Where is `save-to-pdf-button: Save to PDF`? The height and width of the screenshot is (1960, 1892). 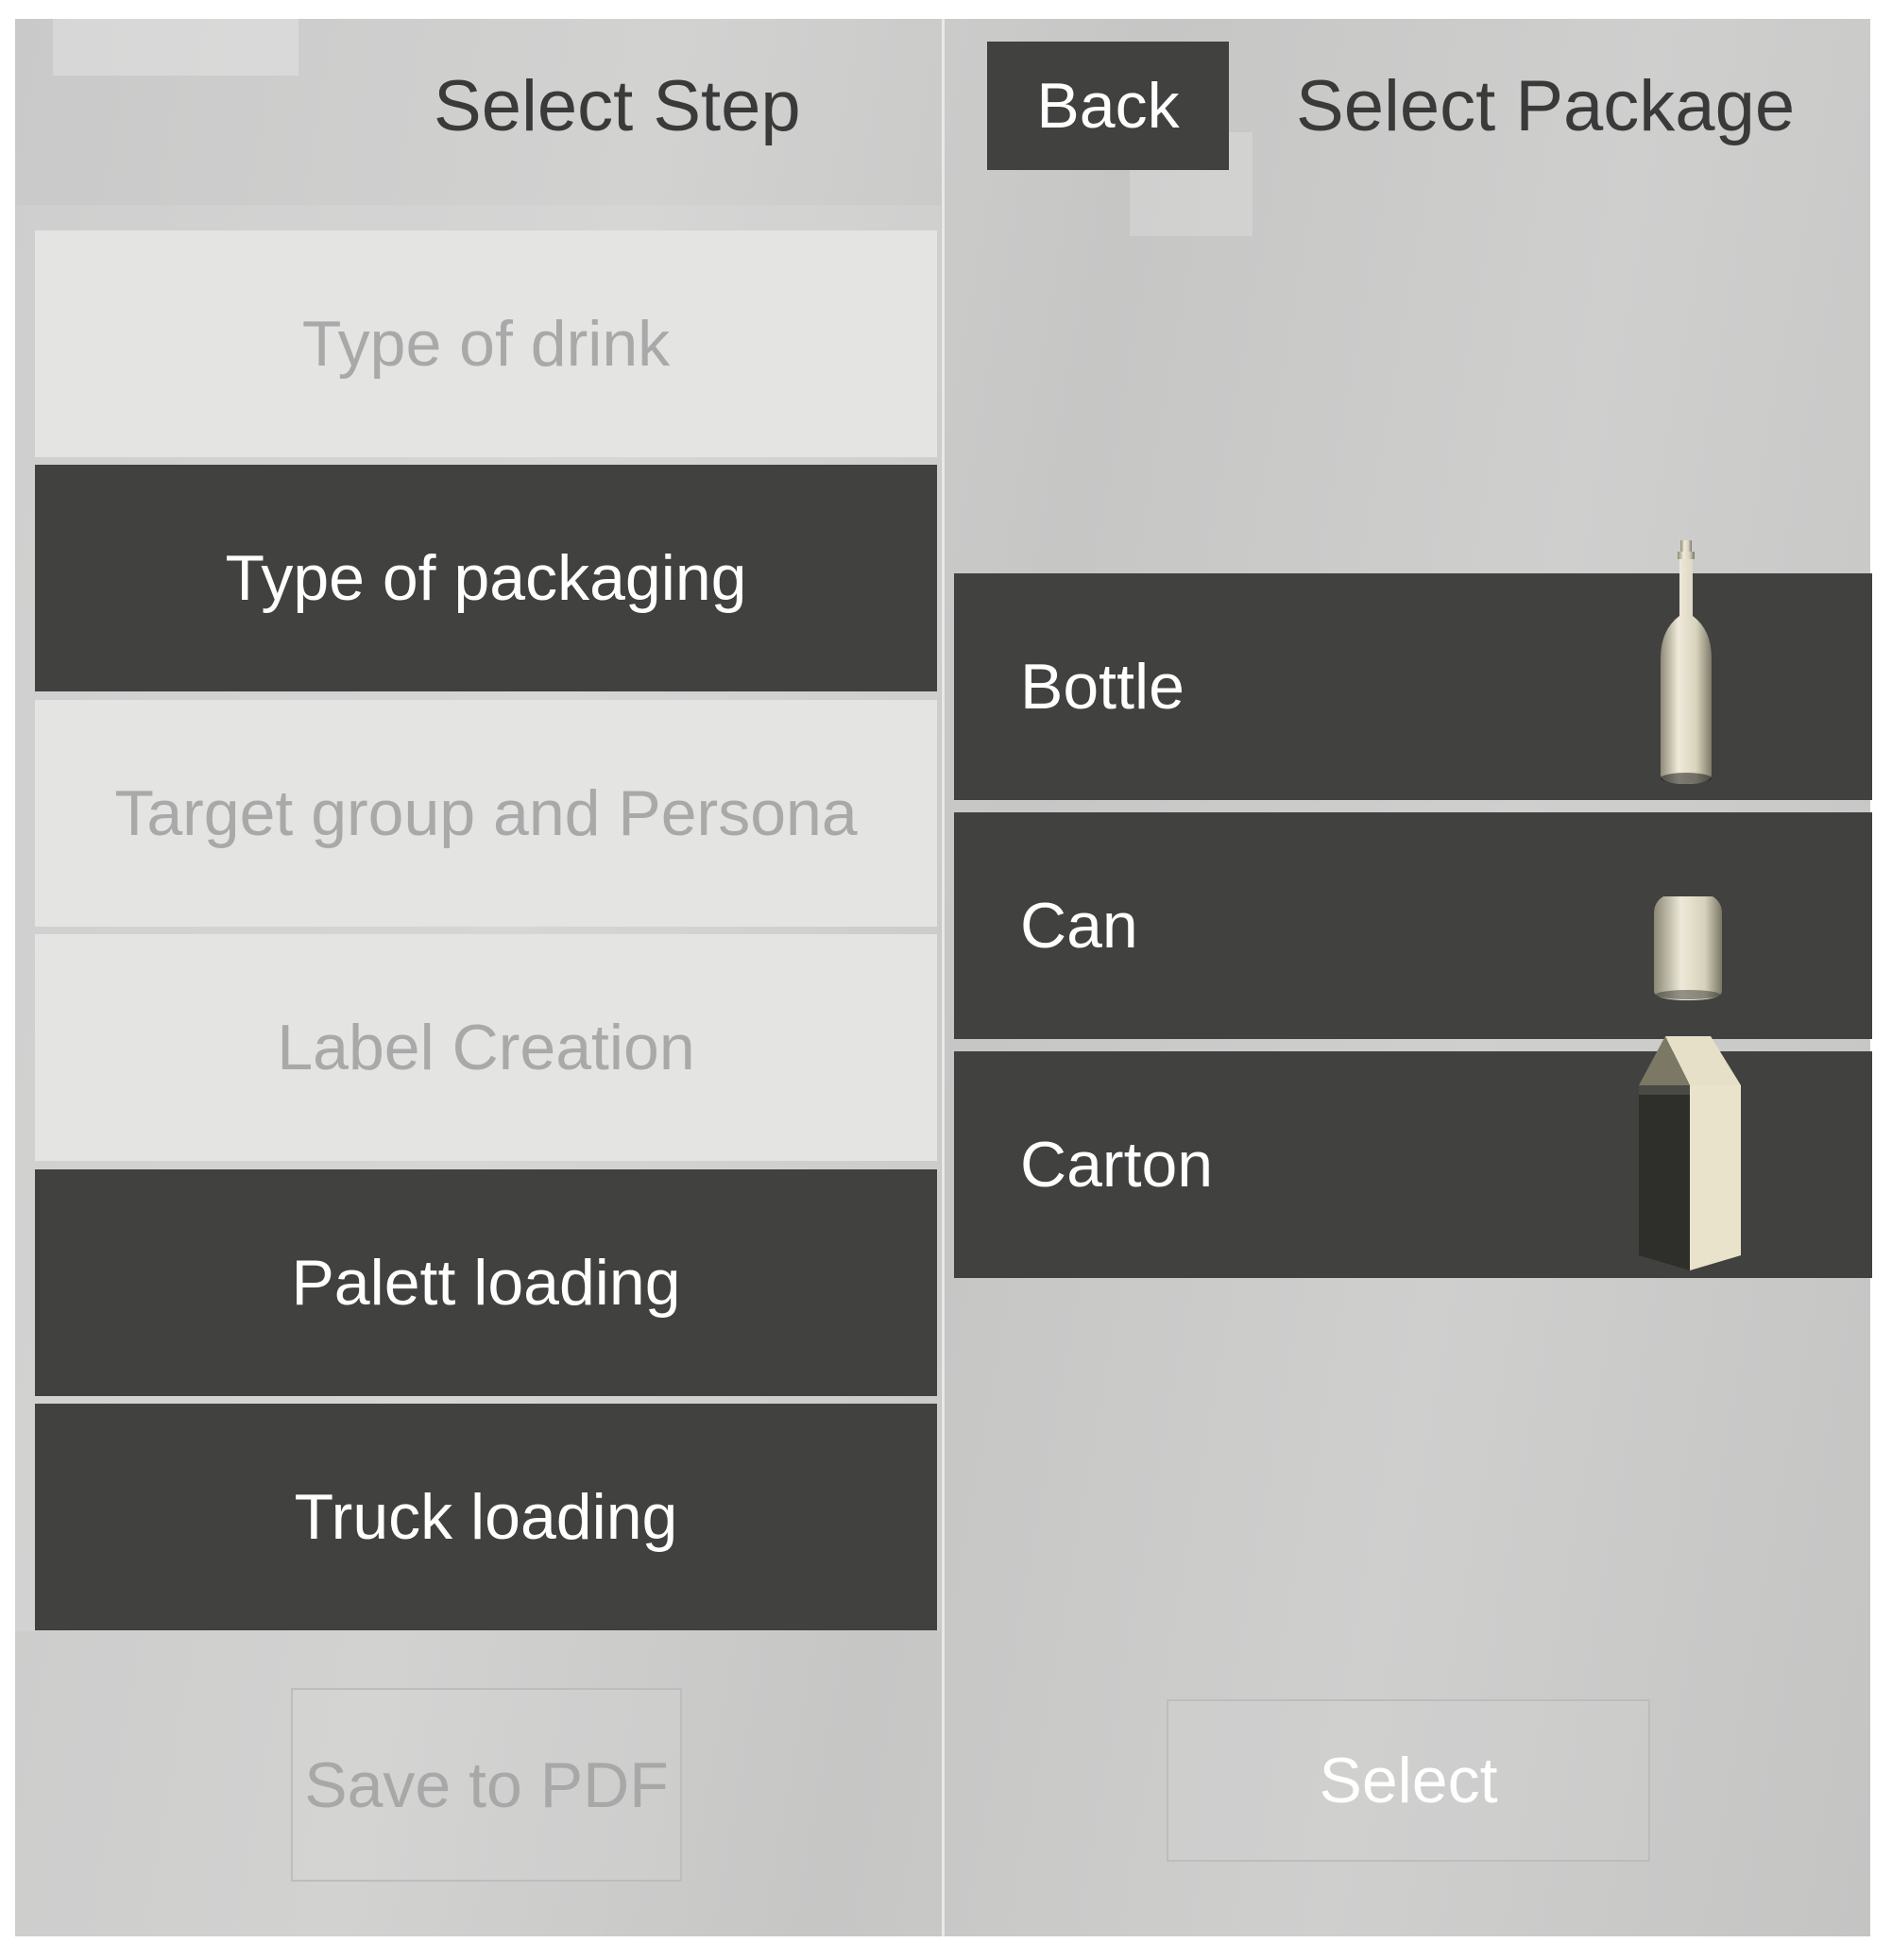 save-to-pdf-button: Save to PDF is located at coordinates (486, 1785).